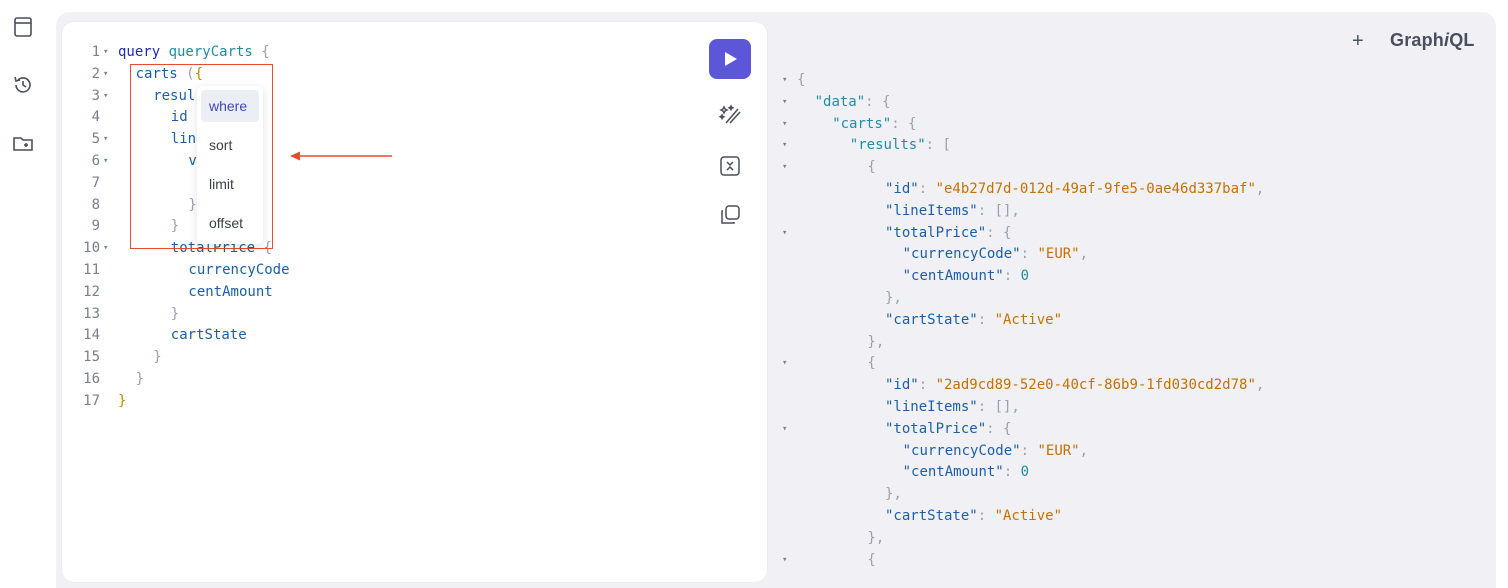 The width and height of the screenshot is (1508, 588). I want to click on code-token: "lineItems", so click(931, 407).